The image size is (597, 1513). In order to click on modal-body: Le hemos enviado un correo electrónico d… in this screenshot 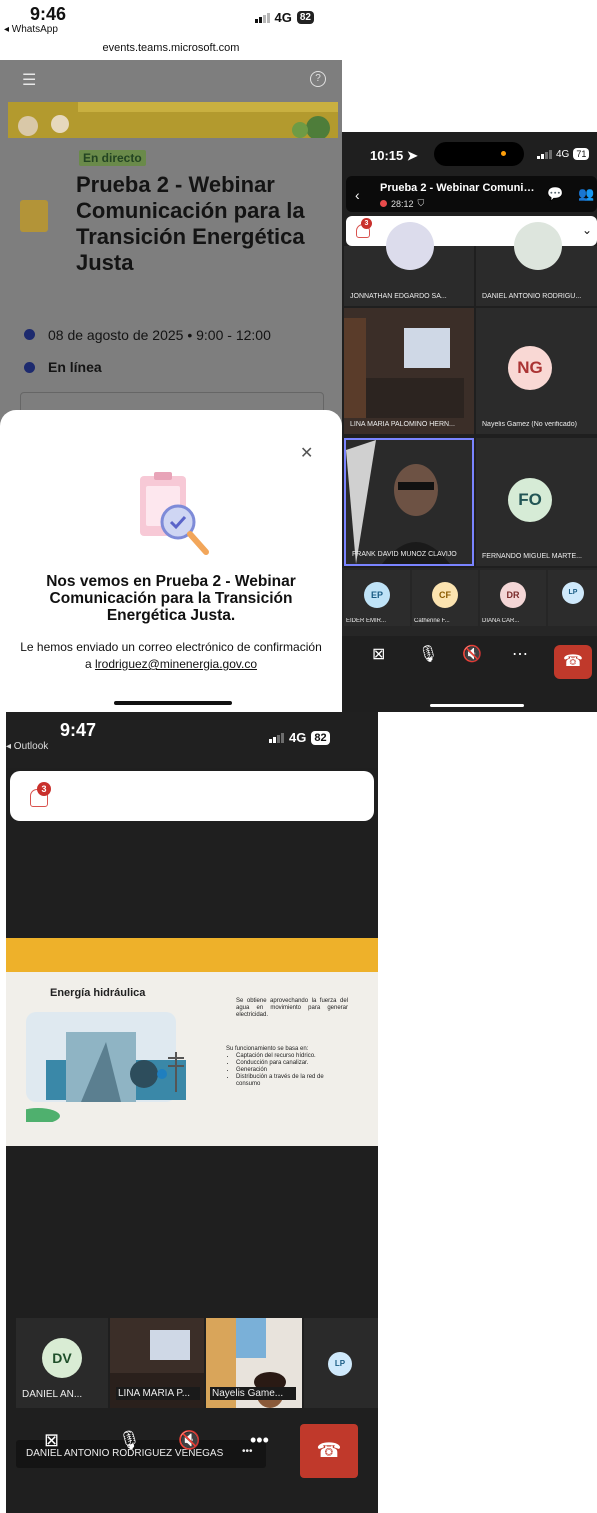, I will do `click(171, 656)`.